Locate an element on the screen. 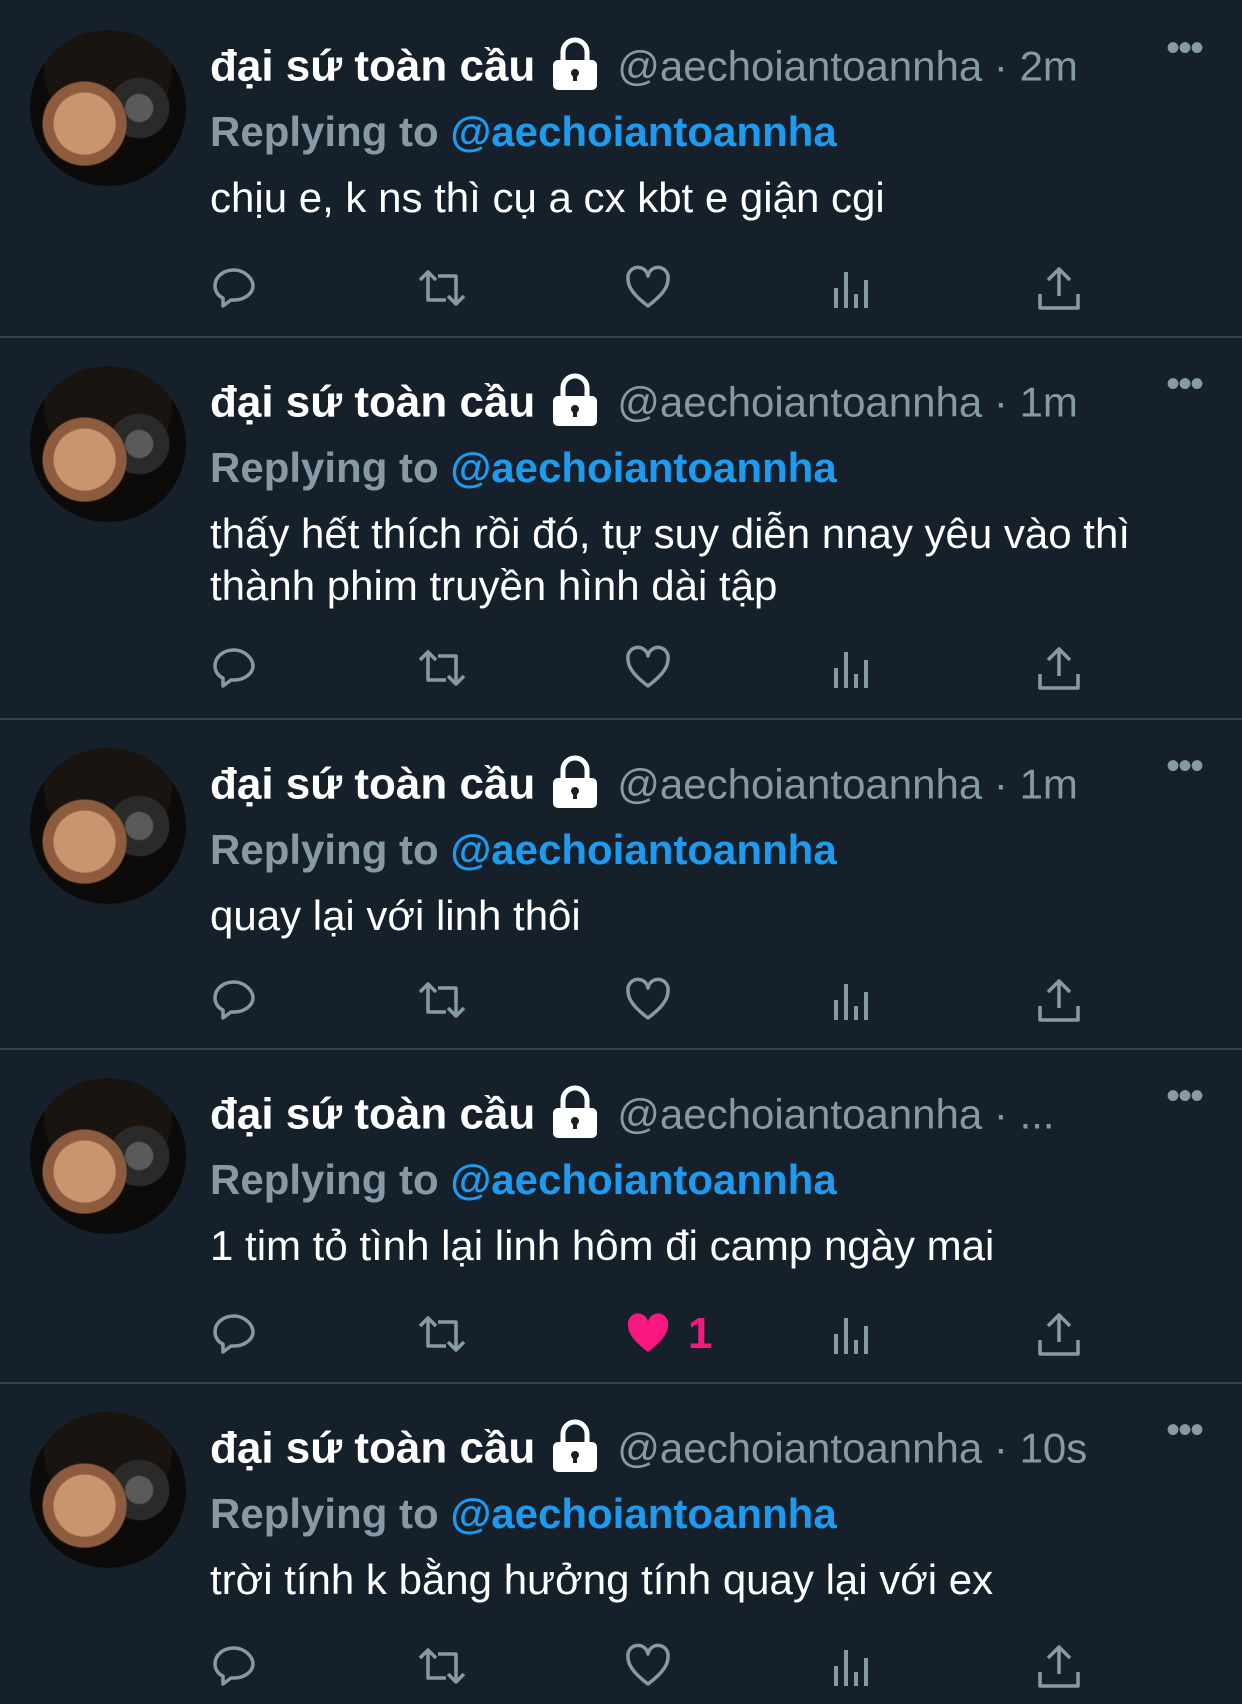  like-button: 1 is located at coordinates (668, 1334).